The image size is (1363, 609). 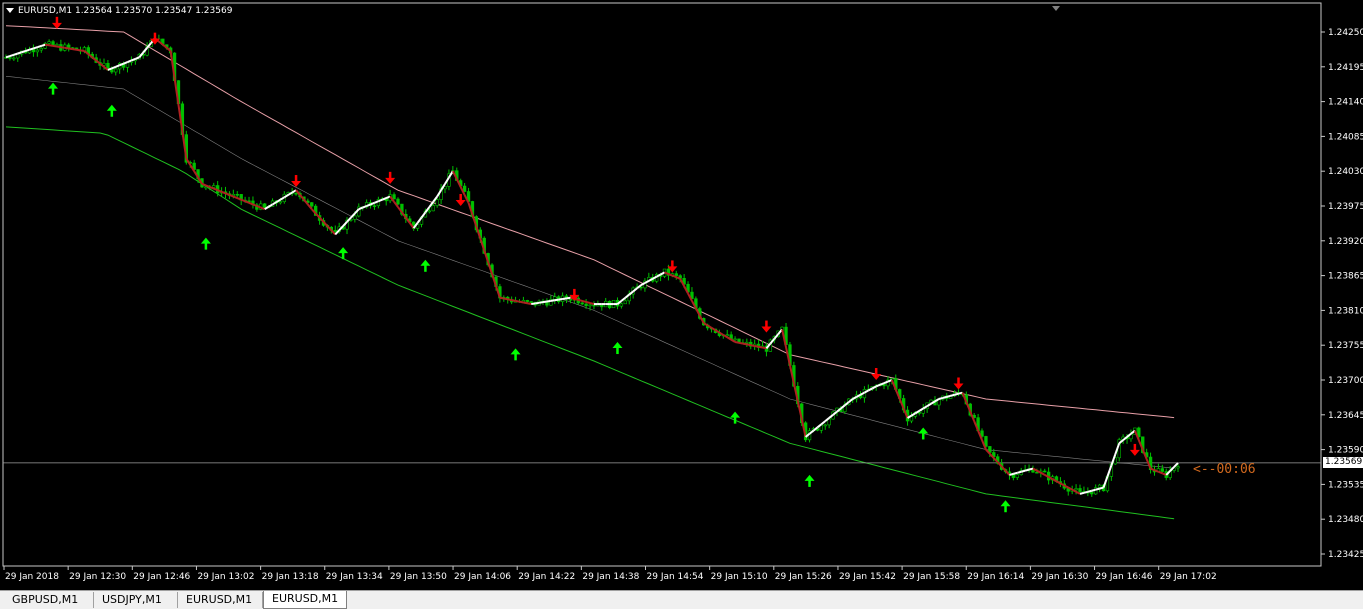 What do you see at coordinates (49, 600) in the screenshot?
I see `tab-gbpusd-m1: GBPUSD,M1` at bounding box center [49, 600].